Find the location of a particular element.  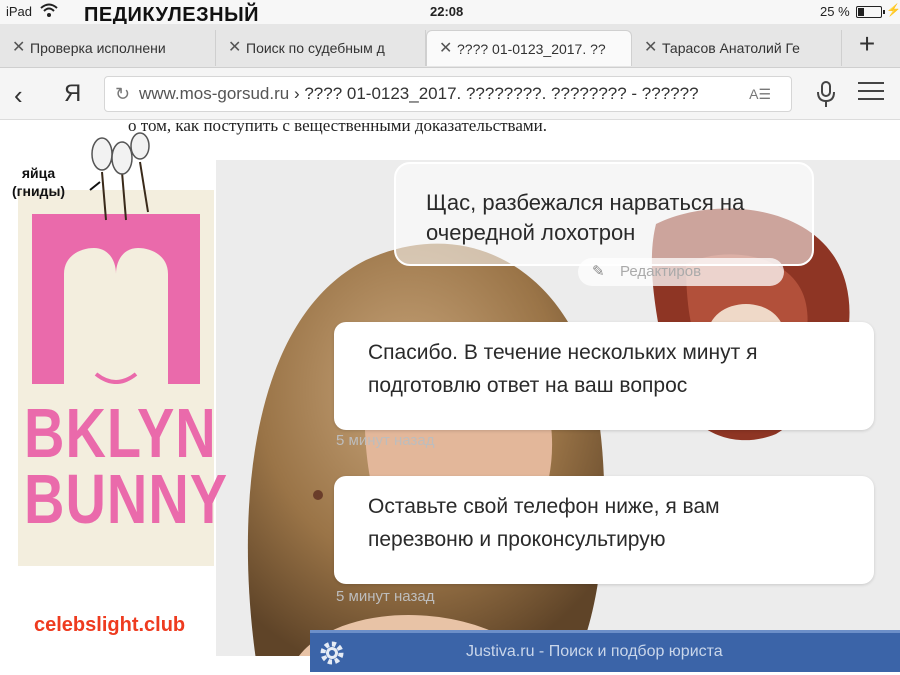

overlay-comment-line2: очередной лохотрон is located at coordinates (531, 232).